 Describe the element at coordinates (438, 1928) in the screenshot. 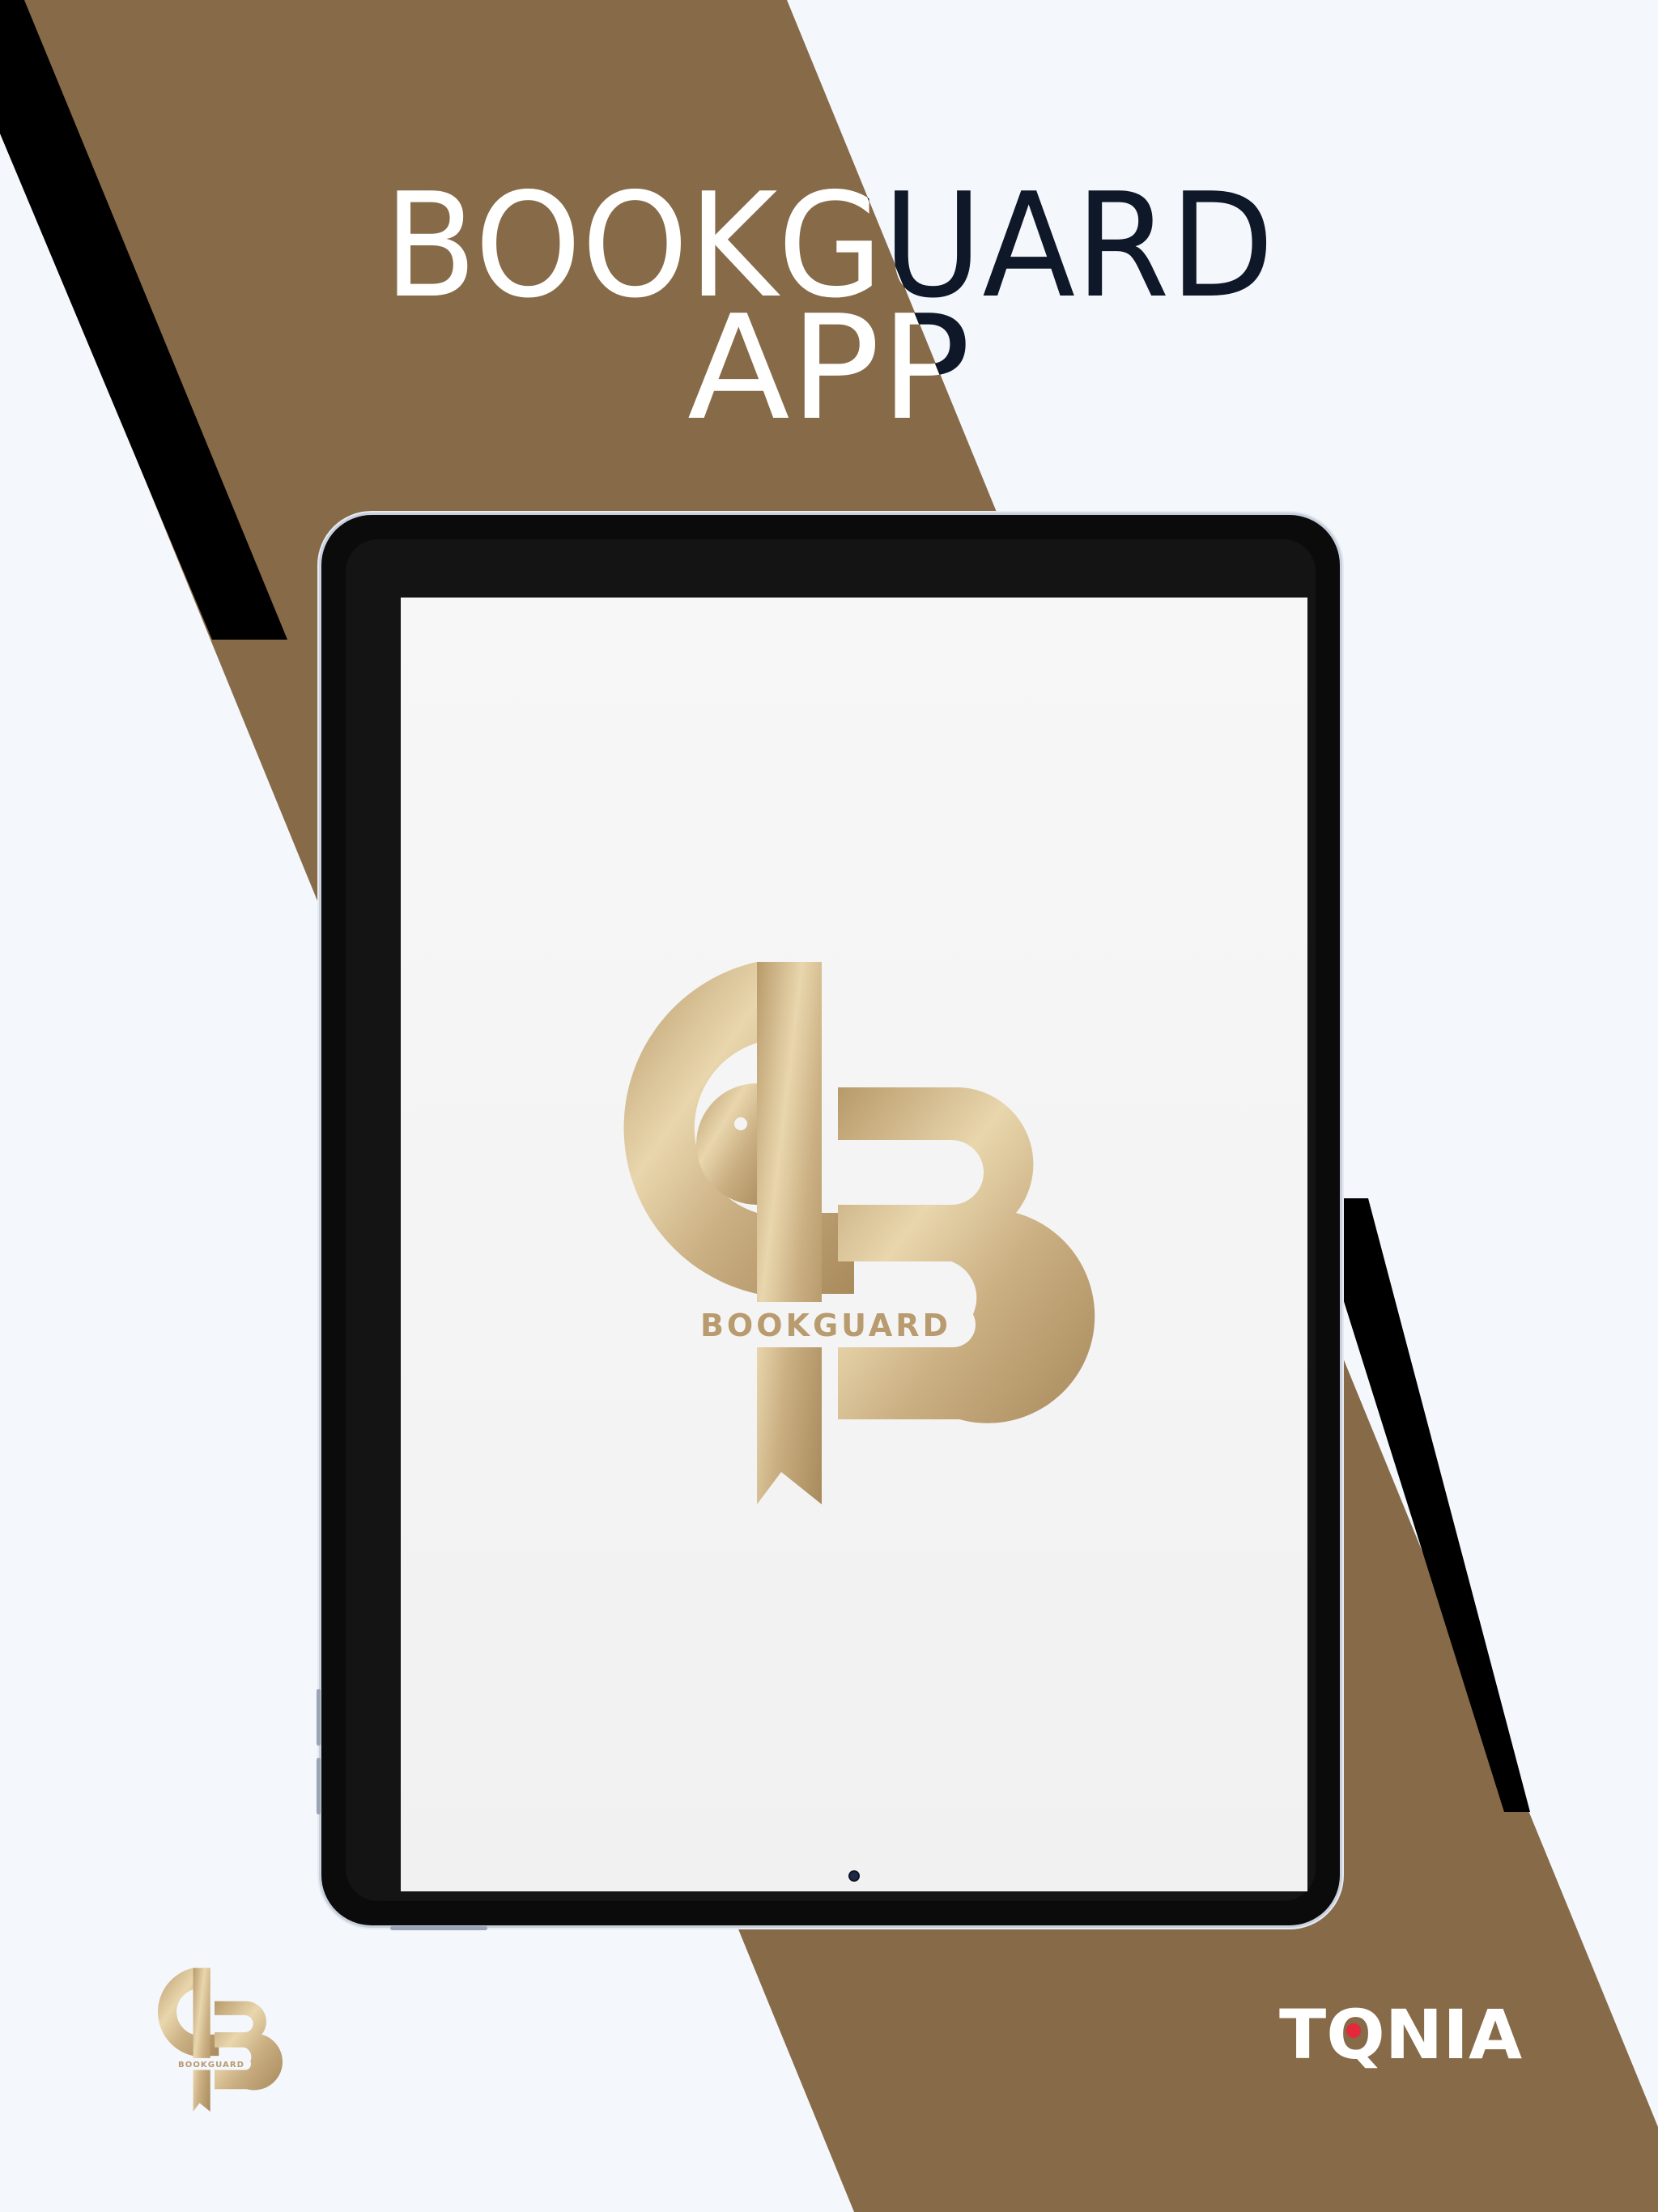

I see `power-button` at that location.